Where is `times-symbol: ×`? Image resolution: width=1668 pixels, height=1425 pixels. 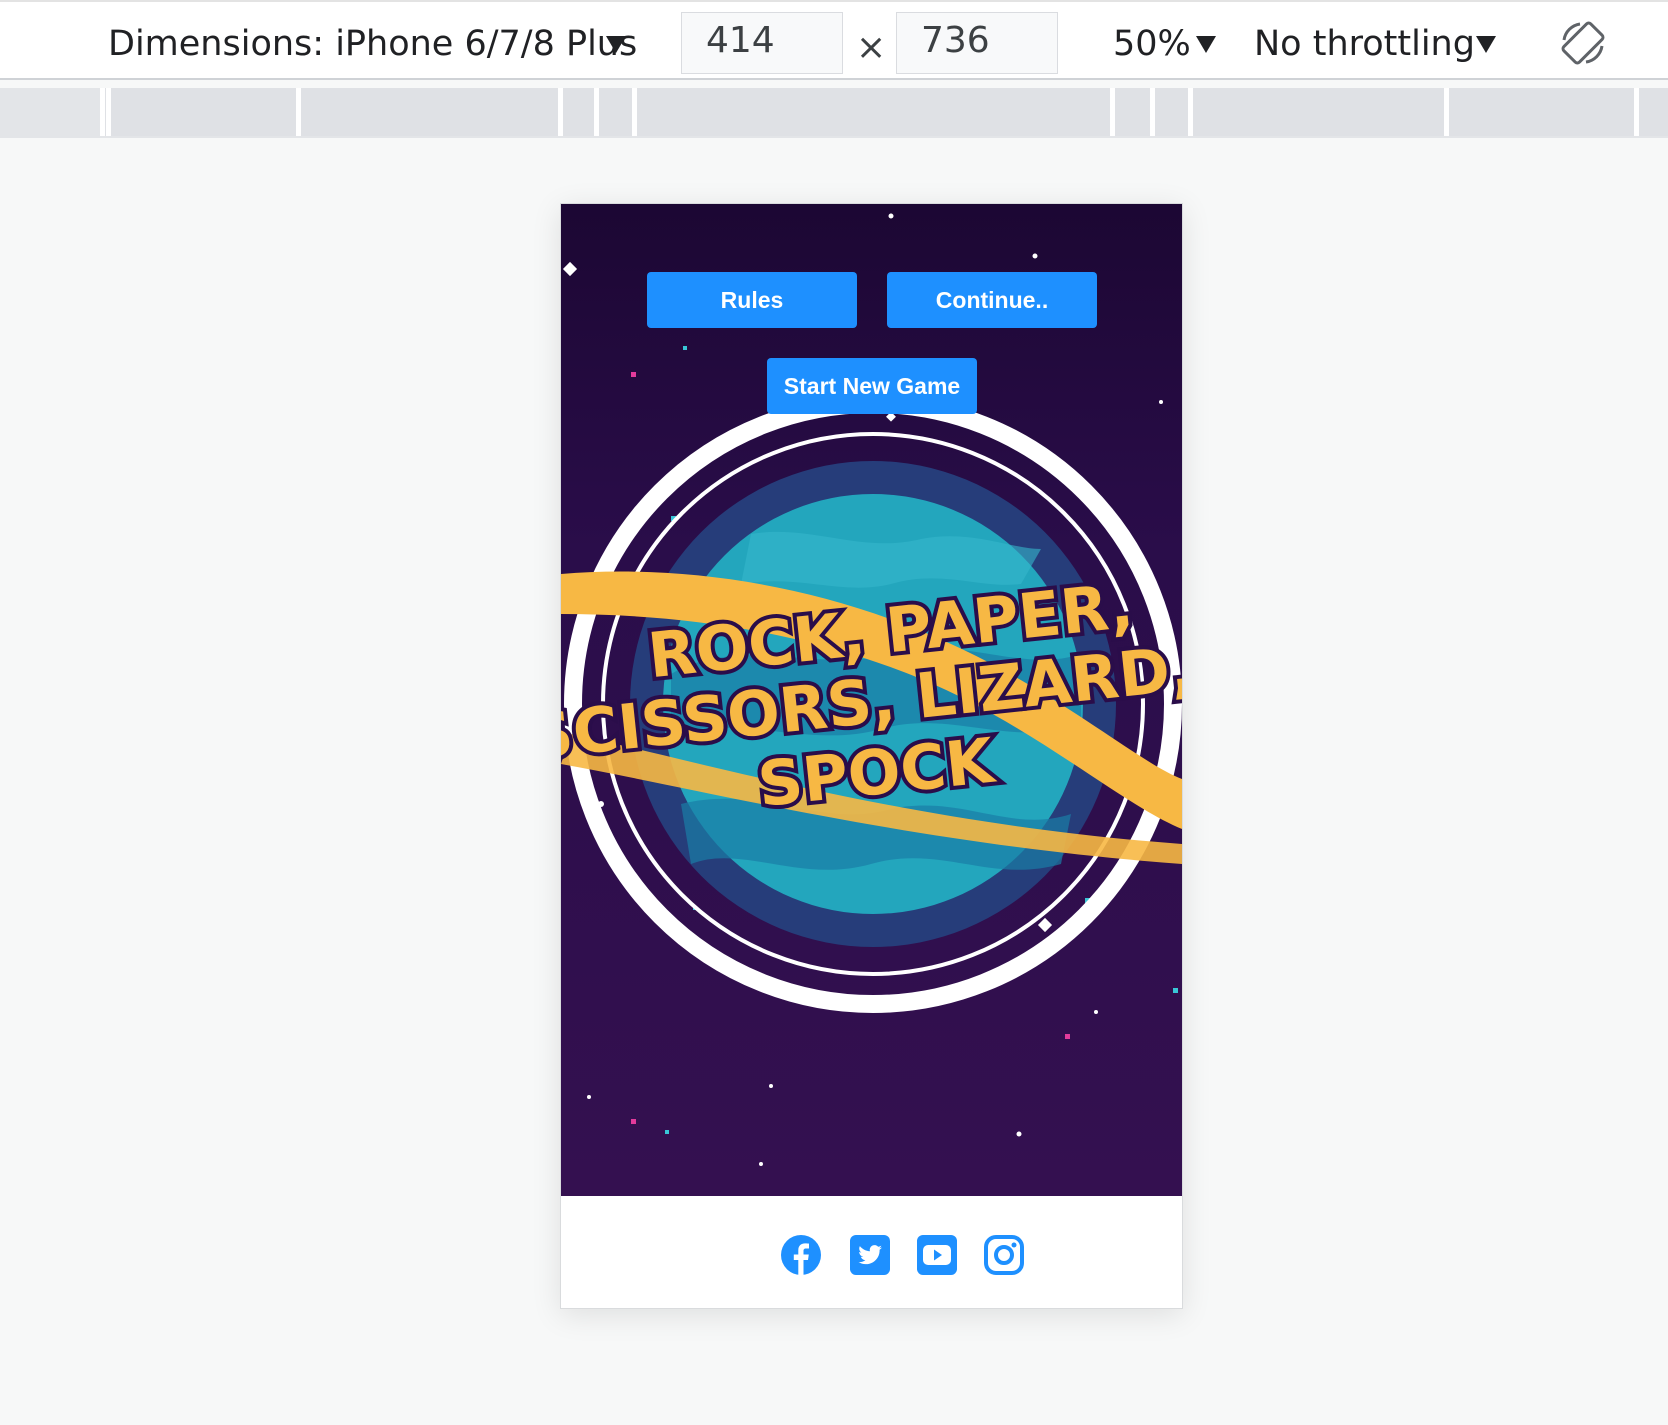
times-symbol: × is located at coordinates (871, 47).